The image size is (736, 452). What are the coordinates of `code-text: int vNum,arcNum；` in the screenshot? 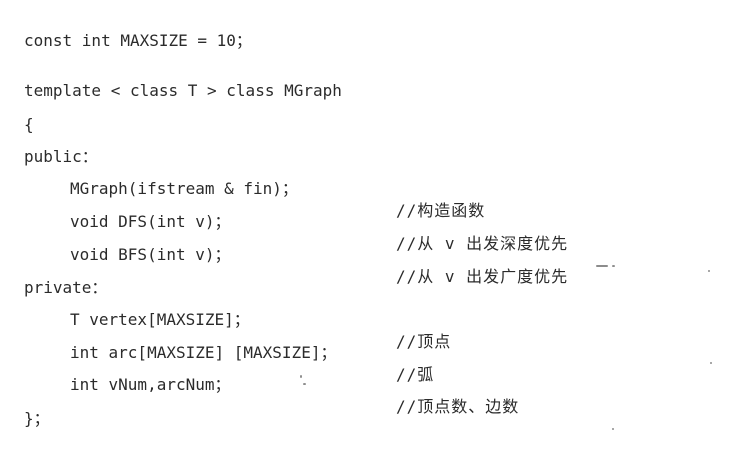 It's located at (150, 384).